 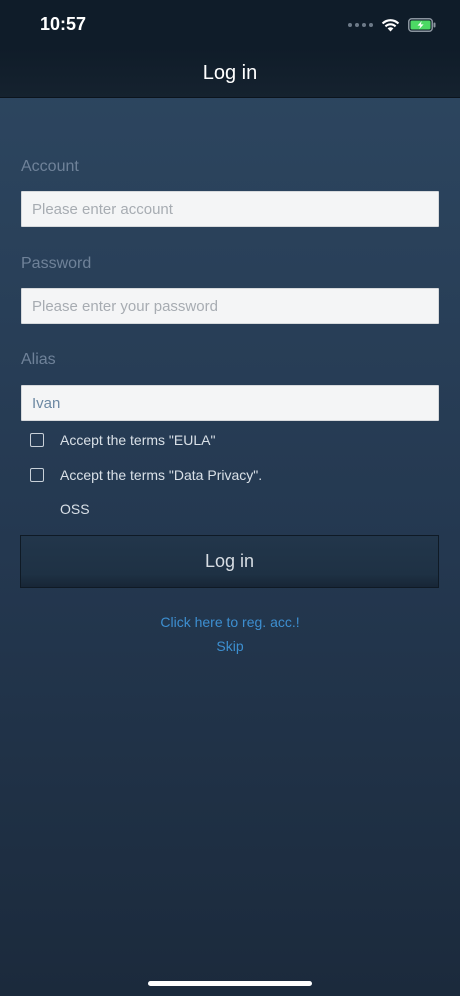 I want to click on alias-input, so click(x=230, y=403).